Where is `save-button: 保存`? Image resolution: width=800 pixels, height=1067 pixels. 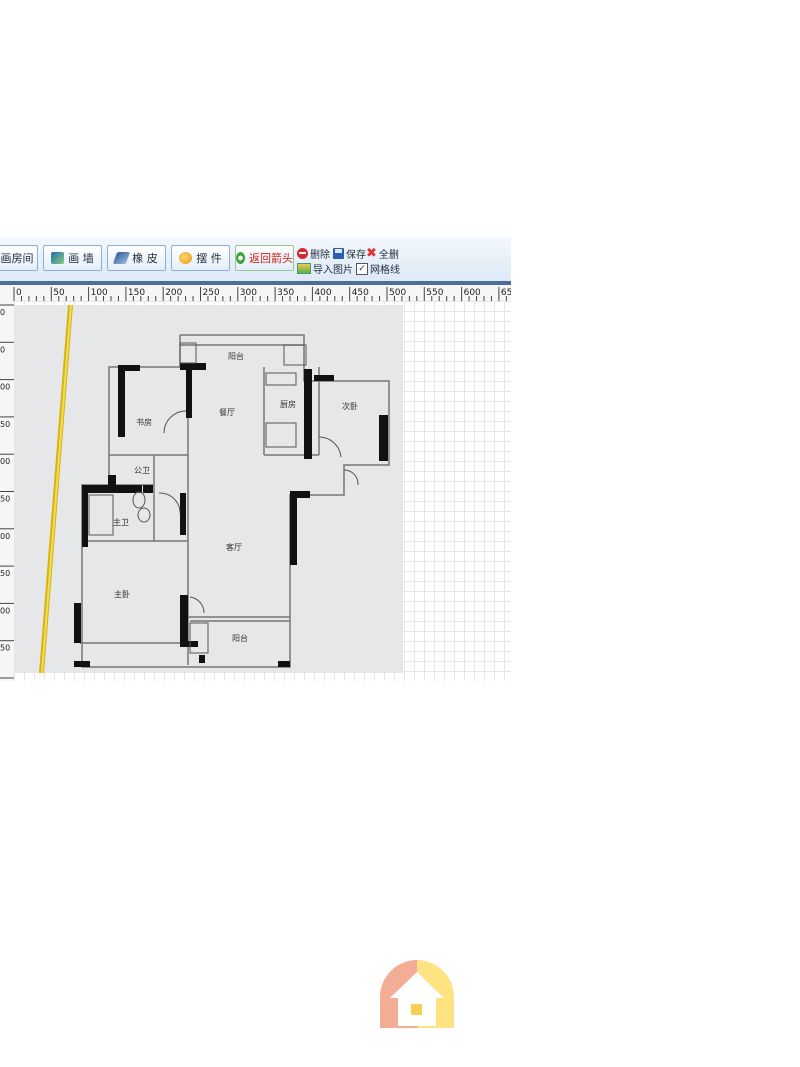
save-button: 保存 is located at coordinates (349, 253).